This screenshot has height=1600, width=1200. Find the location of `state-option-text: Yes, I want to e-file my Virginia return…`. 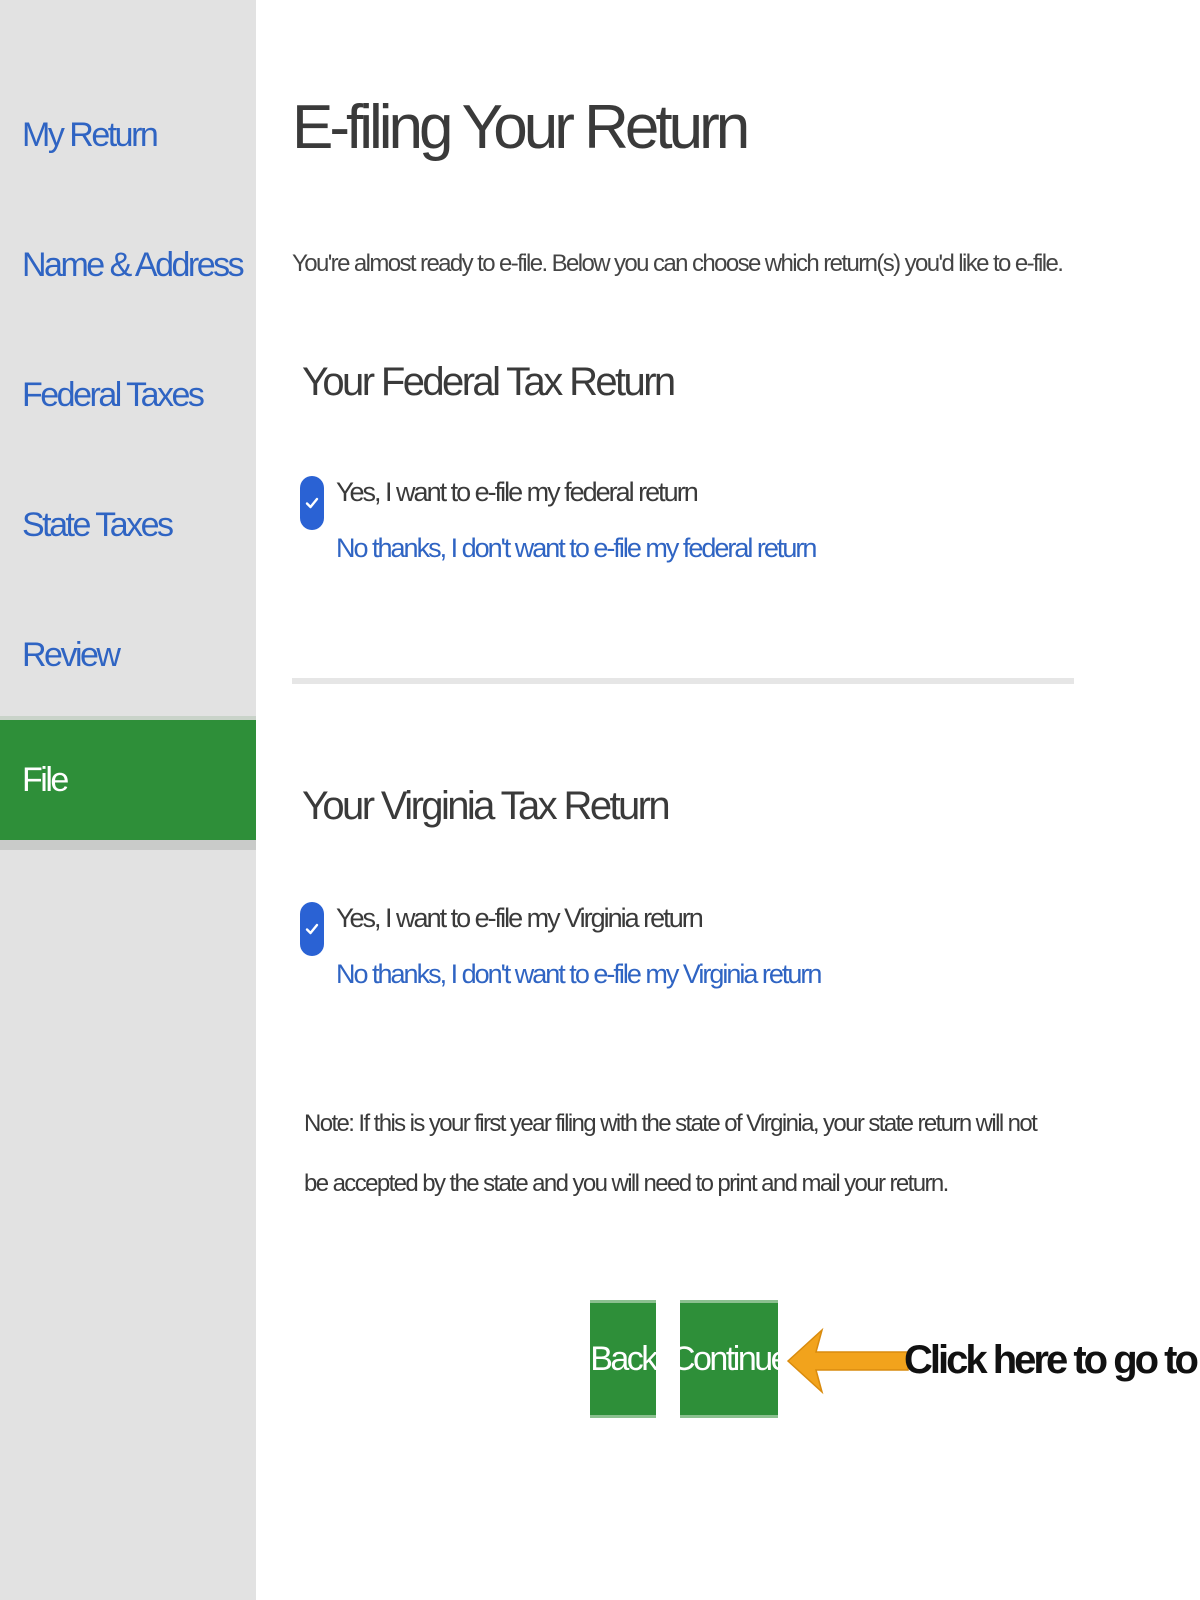

state-option-text: Yes, I want to e-file my Virginia return… is located at coordinates (579, 946).